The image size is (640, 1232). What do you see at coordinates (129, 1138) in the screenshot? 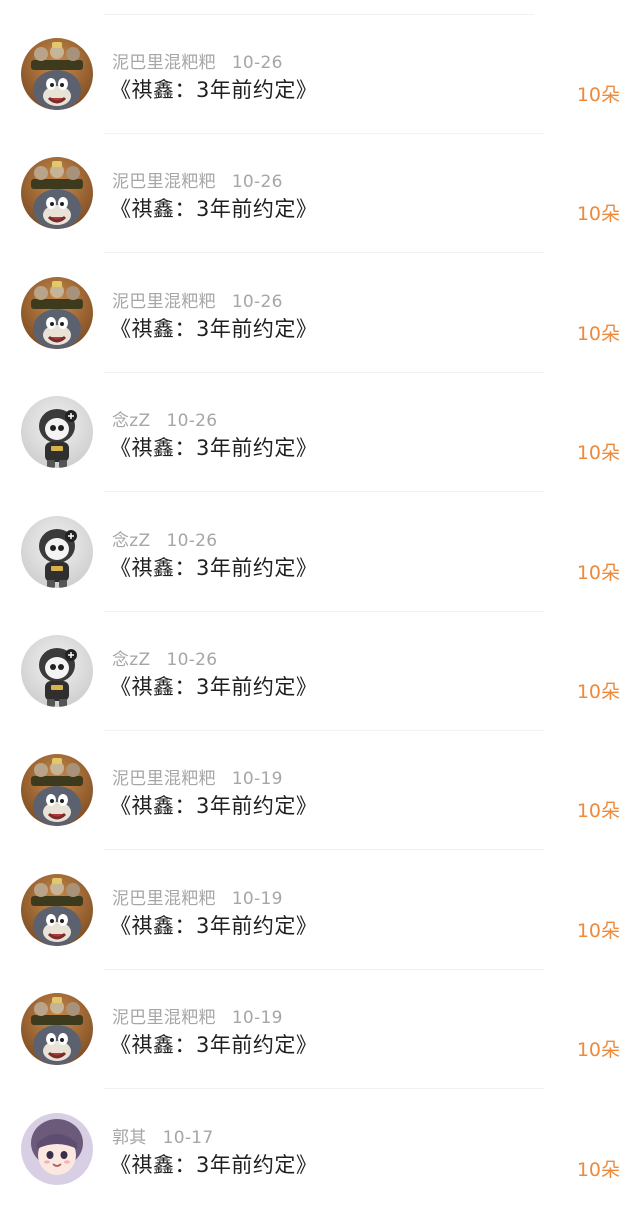
I see `username: 郭其` at bounding box center [129, 1138].